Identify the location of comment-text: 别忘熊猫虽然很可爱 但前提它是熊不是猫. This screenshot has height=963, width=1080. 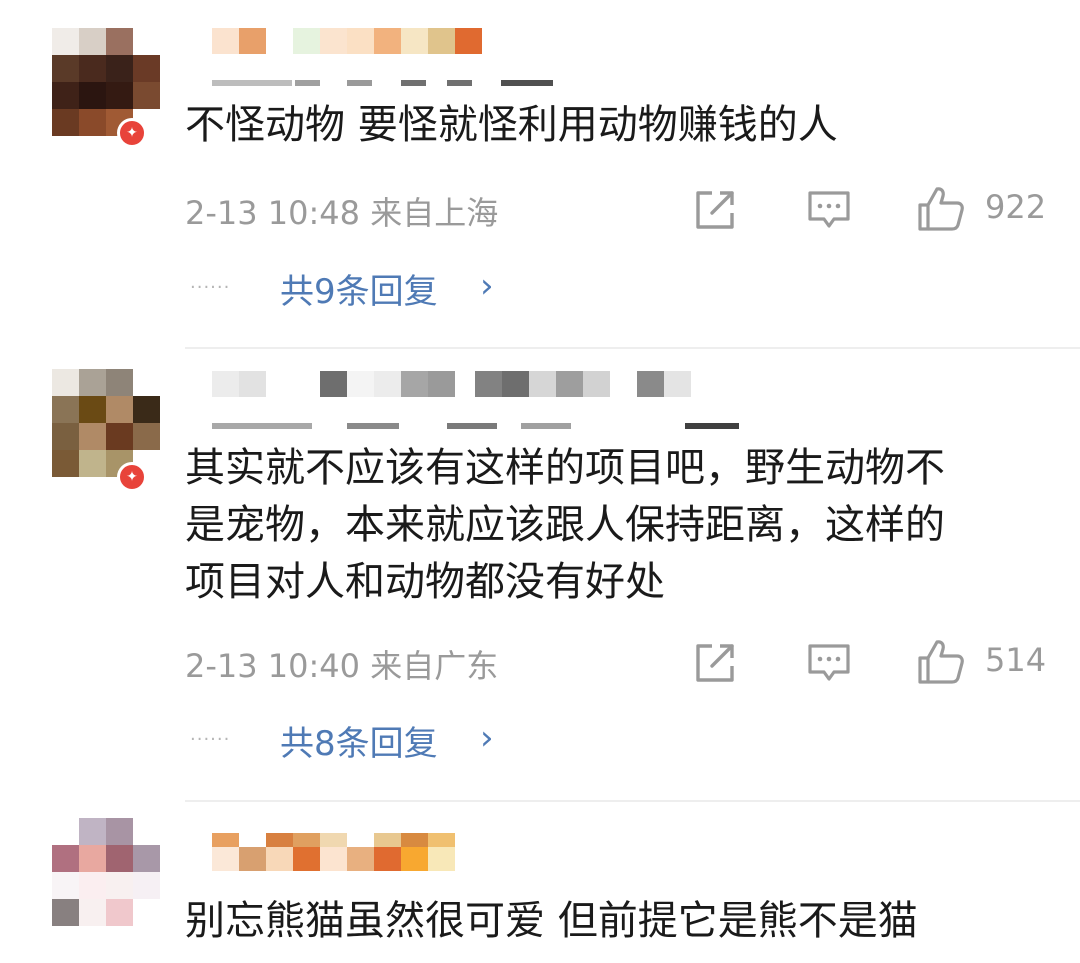
(551, 921).